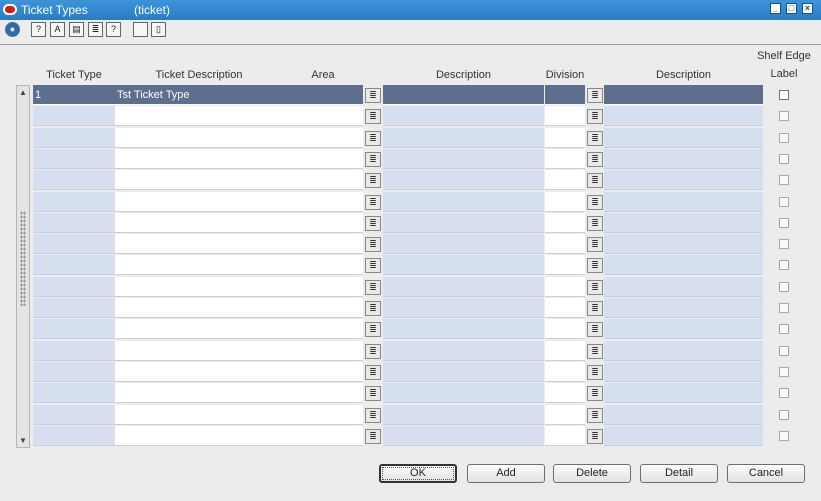  What do you see at coordinates (775, 8) in the screenshot?
I see `minimize-icon: _` at bounding box center [775, 8].